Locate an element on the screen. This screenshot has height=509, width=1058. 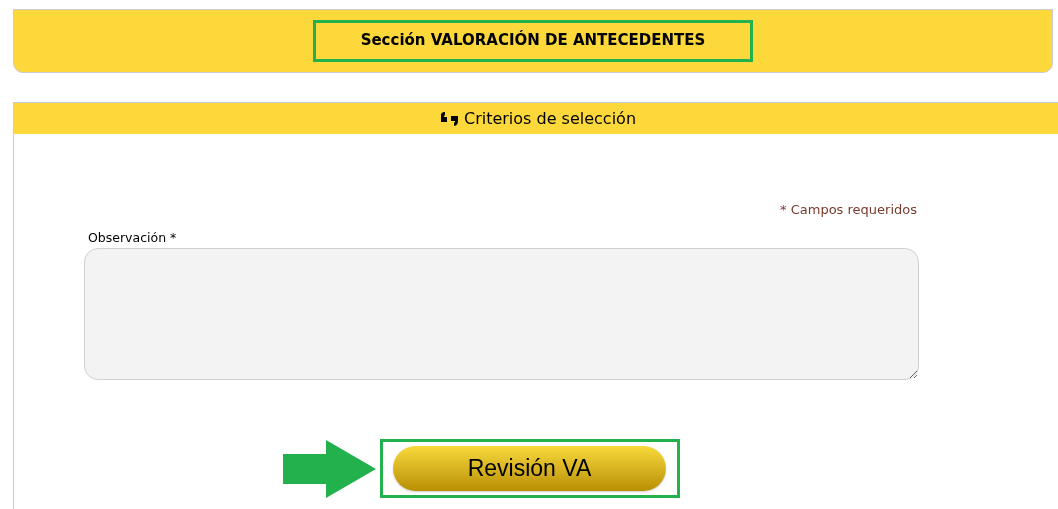
arrow-icon is located at coordinates (329, 469).